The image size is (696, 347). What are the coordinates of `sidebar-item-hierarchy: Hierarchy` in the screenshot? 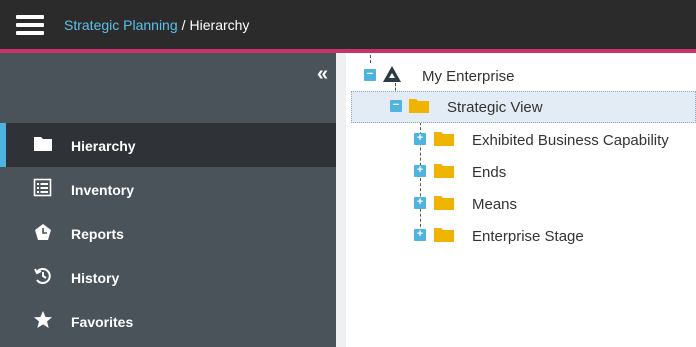 It's located at (168, 145).